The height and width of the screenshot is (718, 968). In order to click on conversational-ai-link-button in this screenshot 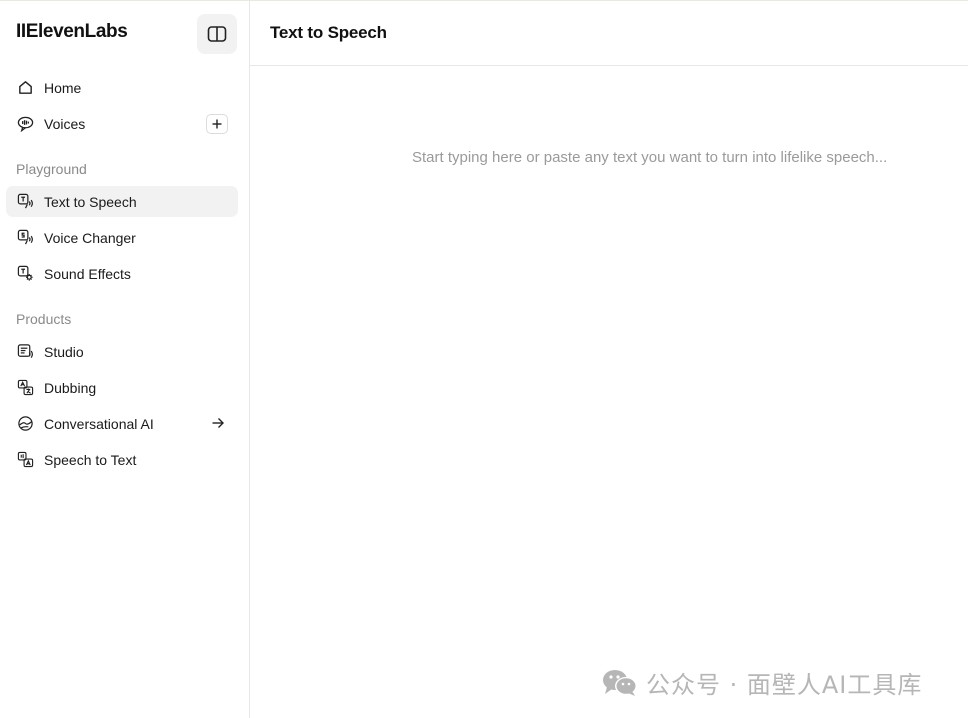, I will do `click(218, 423)`.